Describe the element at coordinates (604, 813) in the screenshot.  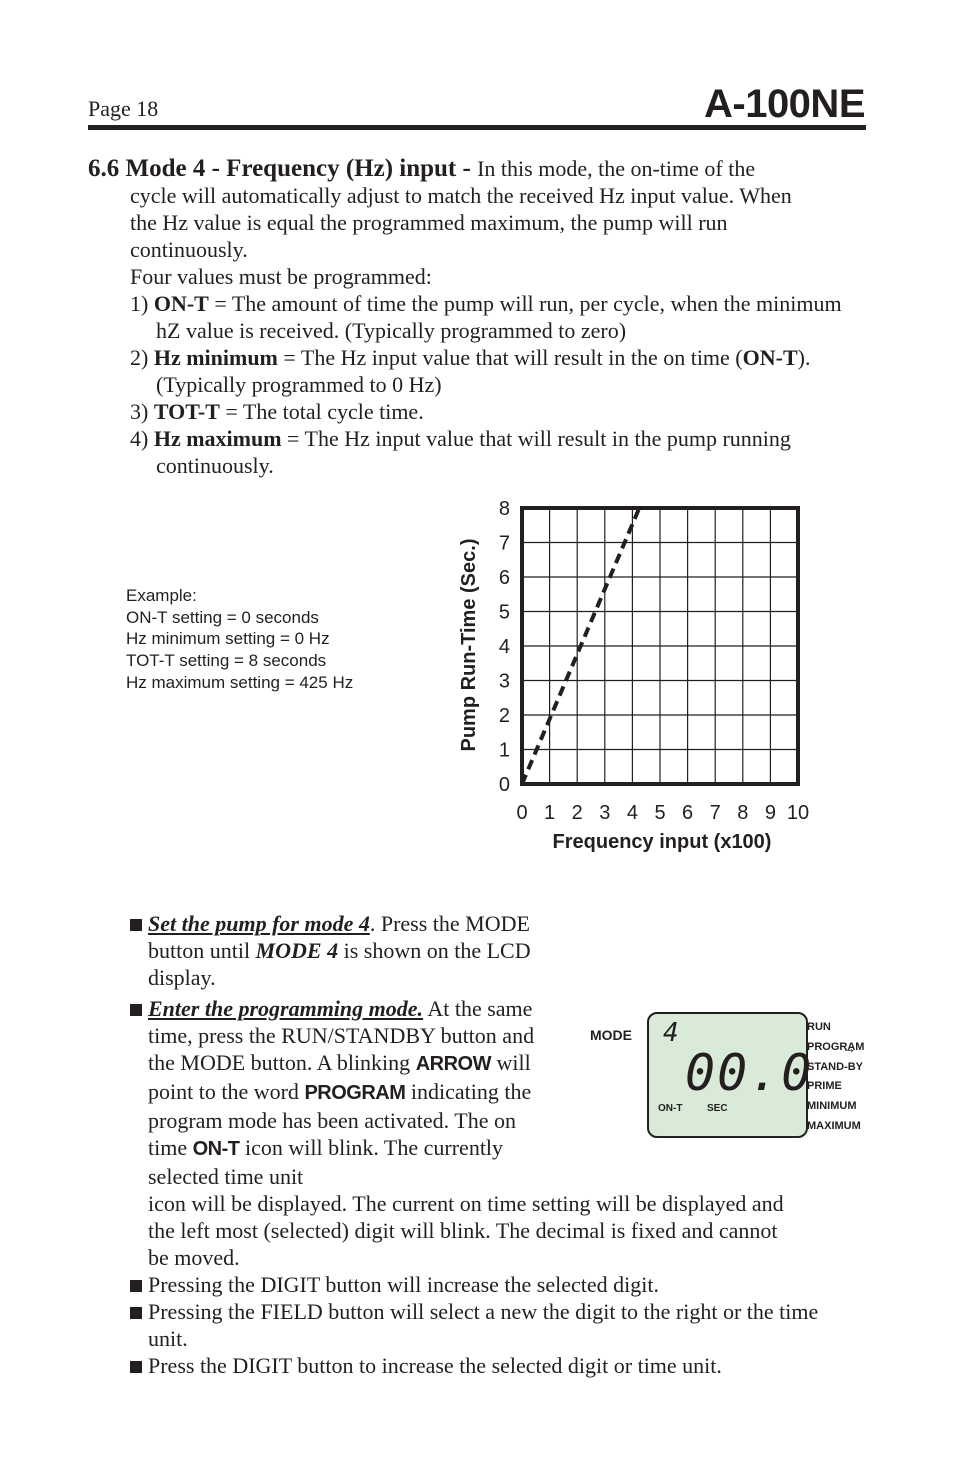
I see `x-tick-label: 3` at that location.